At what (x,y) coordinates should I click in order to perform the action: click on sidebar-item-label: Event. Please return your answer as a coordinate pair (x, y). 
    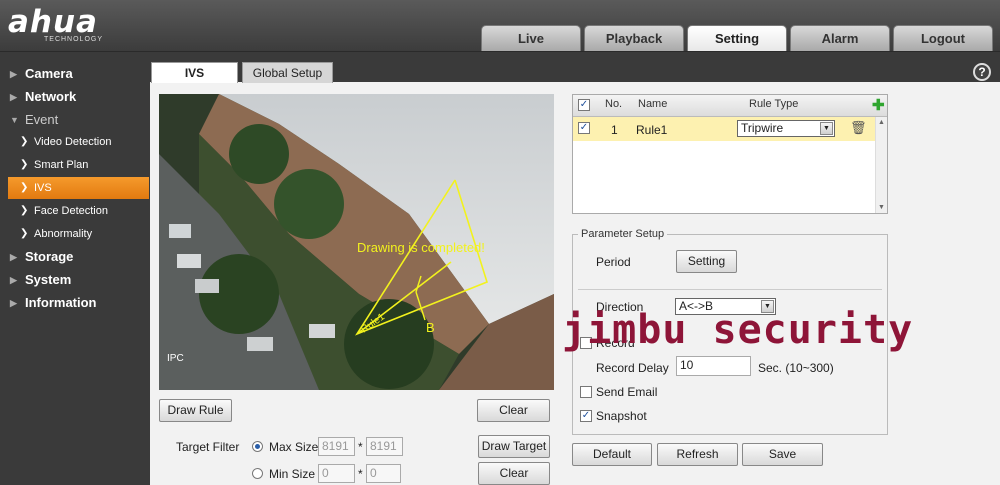
    Looking at the image, I should click on (42, 119).